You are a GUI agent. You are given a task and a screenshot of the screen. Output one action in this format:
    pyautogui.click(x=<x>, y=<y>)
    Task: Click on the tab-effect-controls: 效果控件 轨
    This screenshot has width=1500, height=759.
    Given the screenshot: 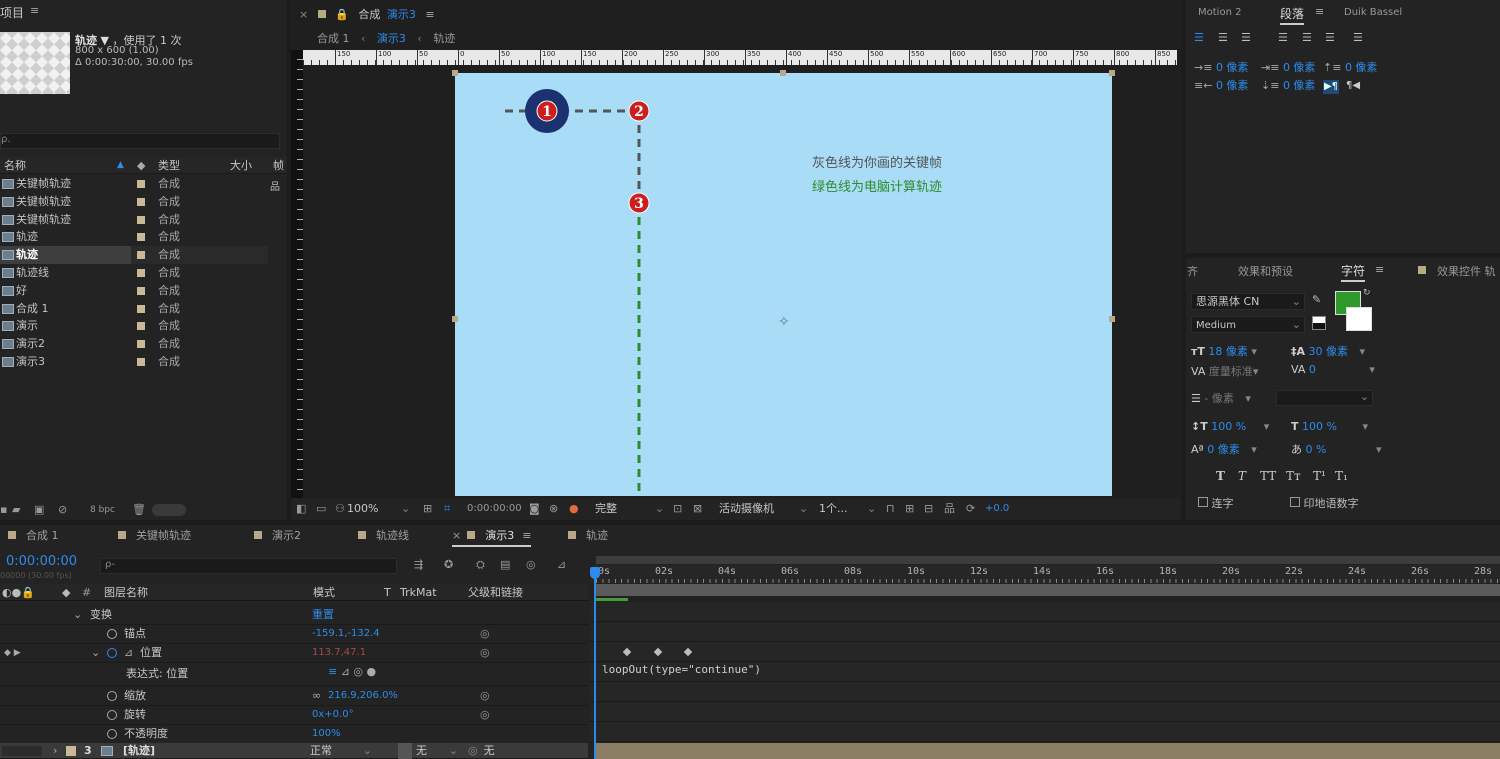 What is the action you would take?
    pyautogui.click(x=1466, y=271)
    